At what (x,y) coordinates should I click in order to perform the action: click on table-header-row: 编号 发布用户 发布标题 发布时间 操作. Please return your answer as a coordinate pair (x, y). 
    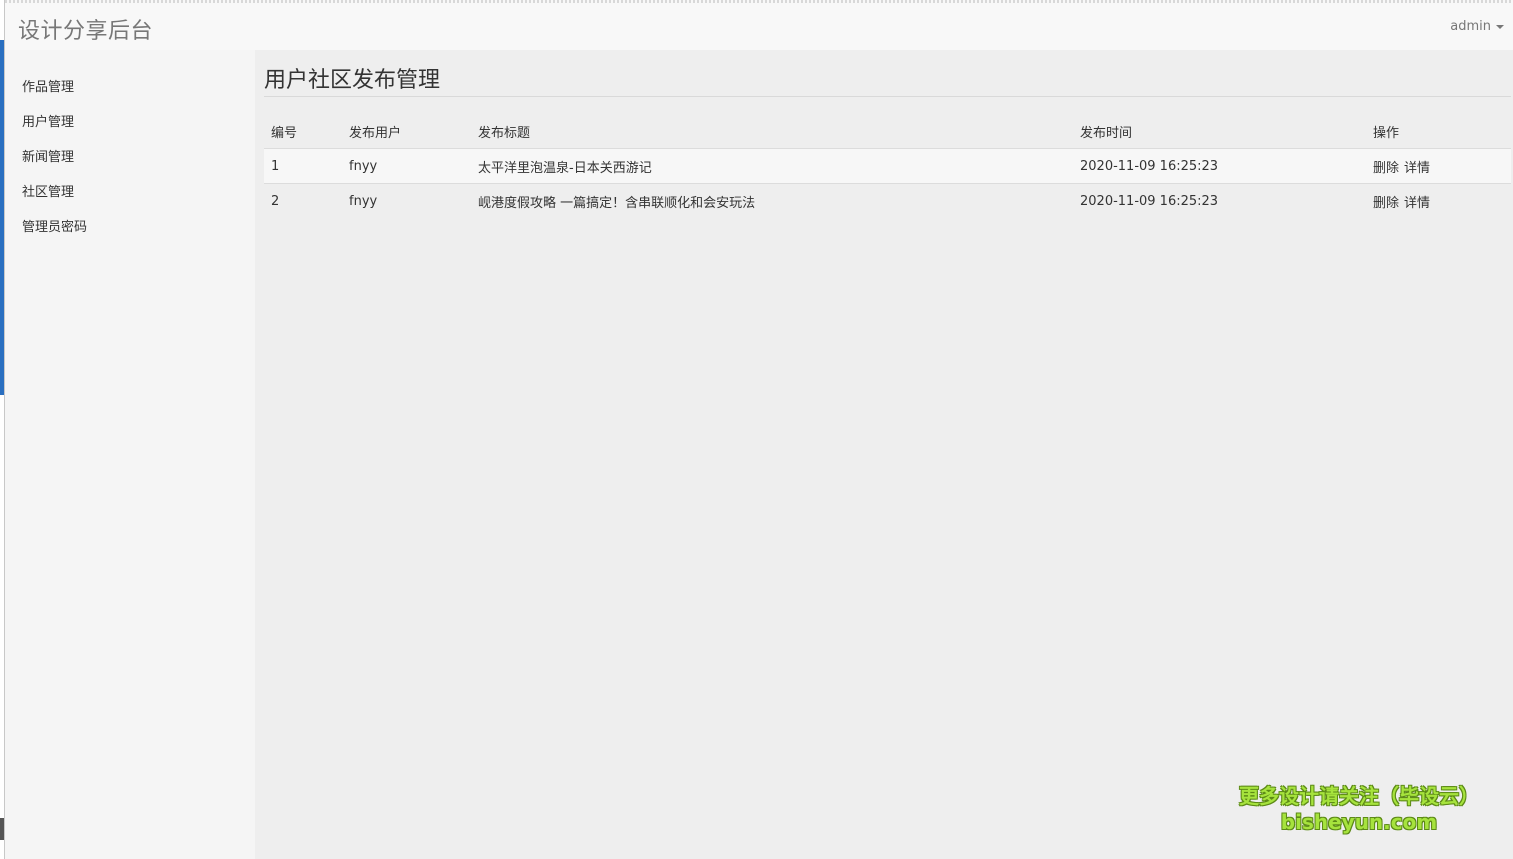
    Looking at the image, I should click on (887, 131).